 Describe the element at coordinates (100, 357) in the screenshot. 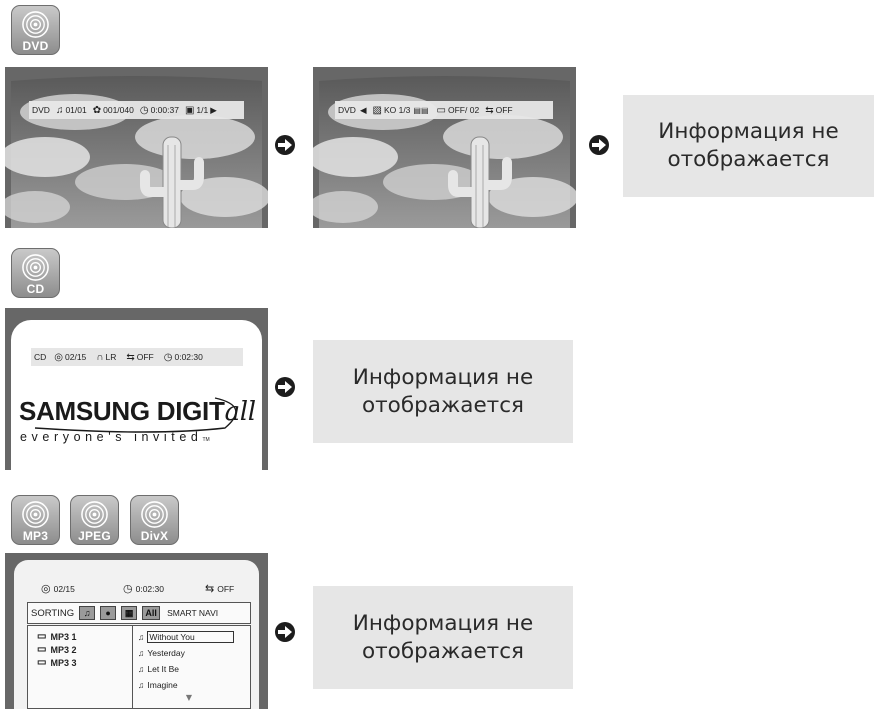

I see `headphones-icon: ∩` at that location.